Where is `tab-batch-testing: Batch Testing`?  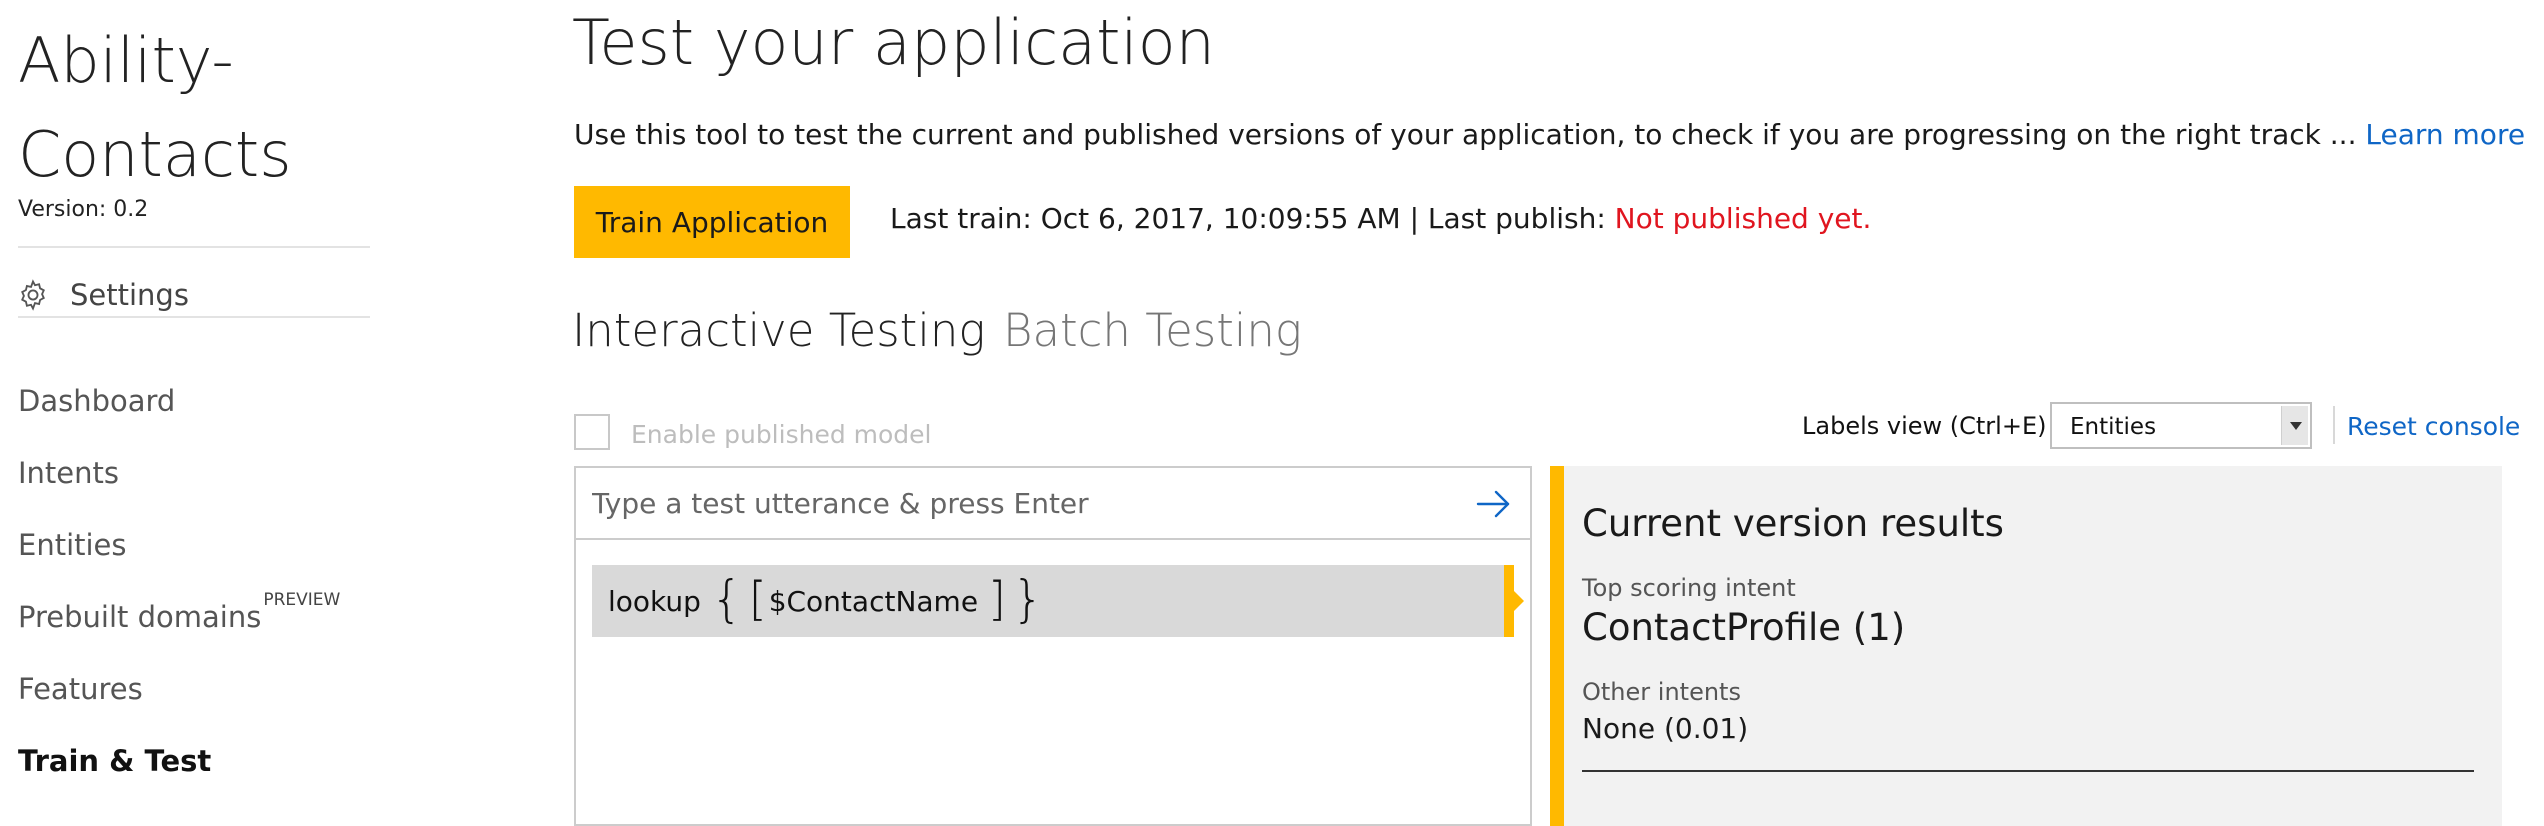
tab-batch-testing: Batch Testing is located at coordinates (1152, 330).